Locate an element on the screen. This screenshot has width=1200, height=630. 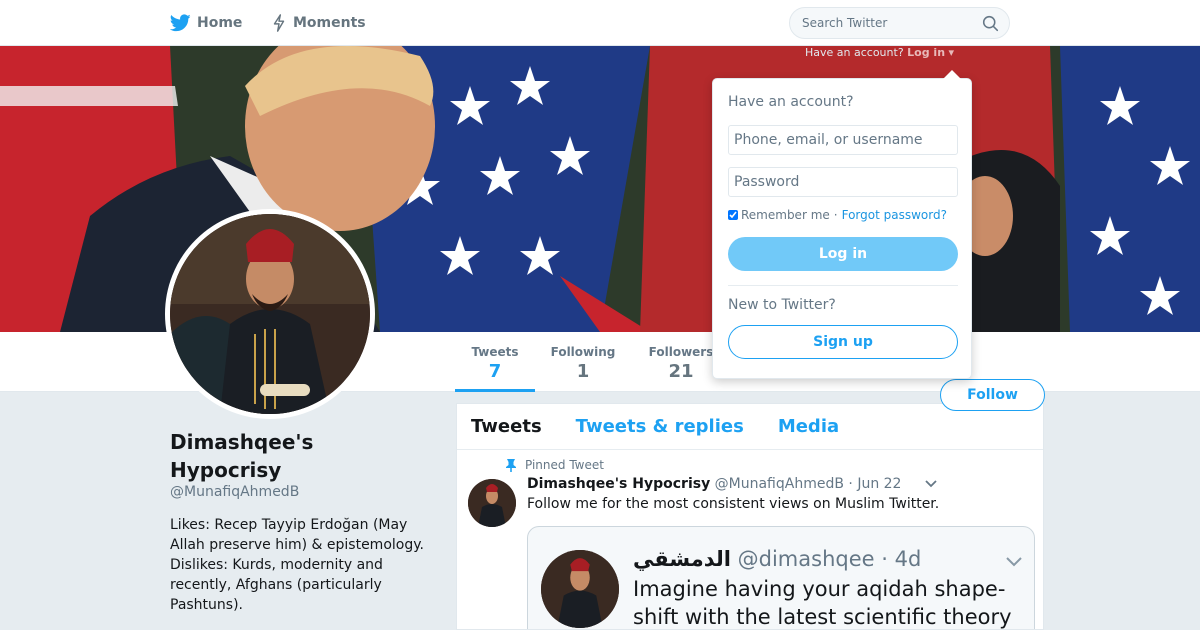
login-prompt: Have an account? Log in ▾ is located at coordinates (879, 52).